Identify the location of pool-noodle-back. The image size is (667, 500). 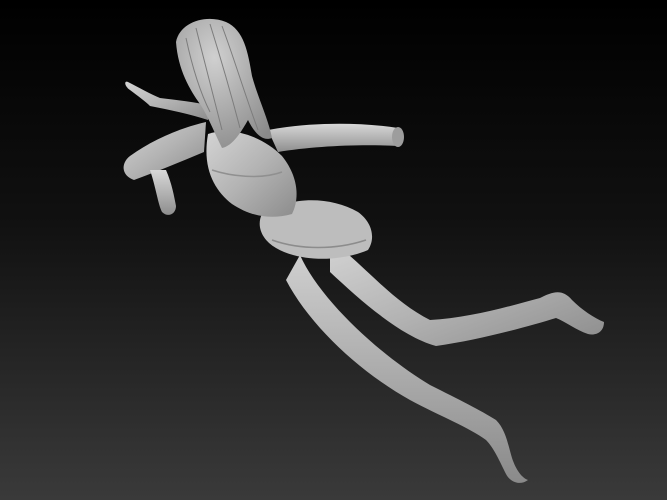
(335, 137).